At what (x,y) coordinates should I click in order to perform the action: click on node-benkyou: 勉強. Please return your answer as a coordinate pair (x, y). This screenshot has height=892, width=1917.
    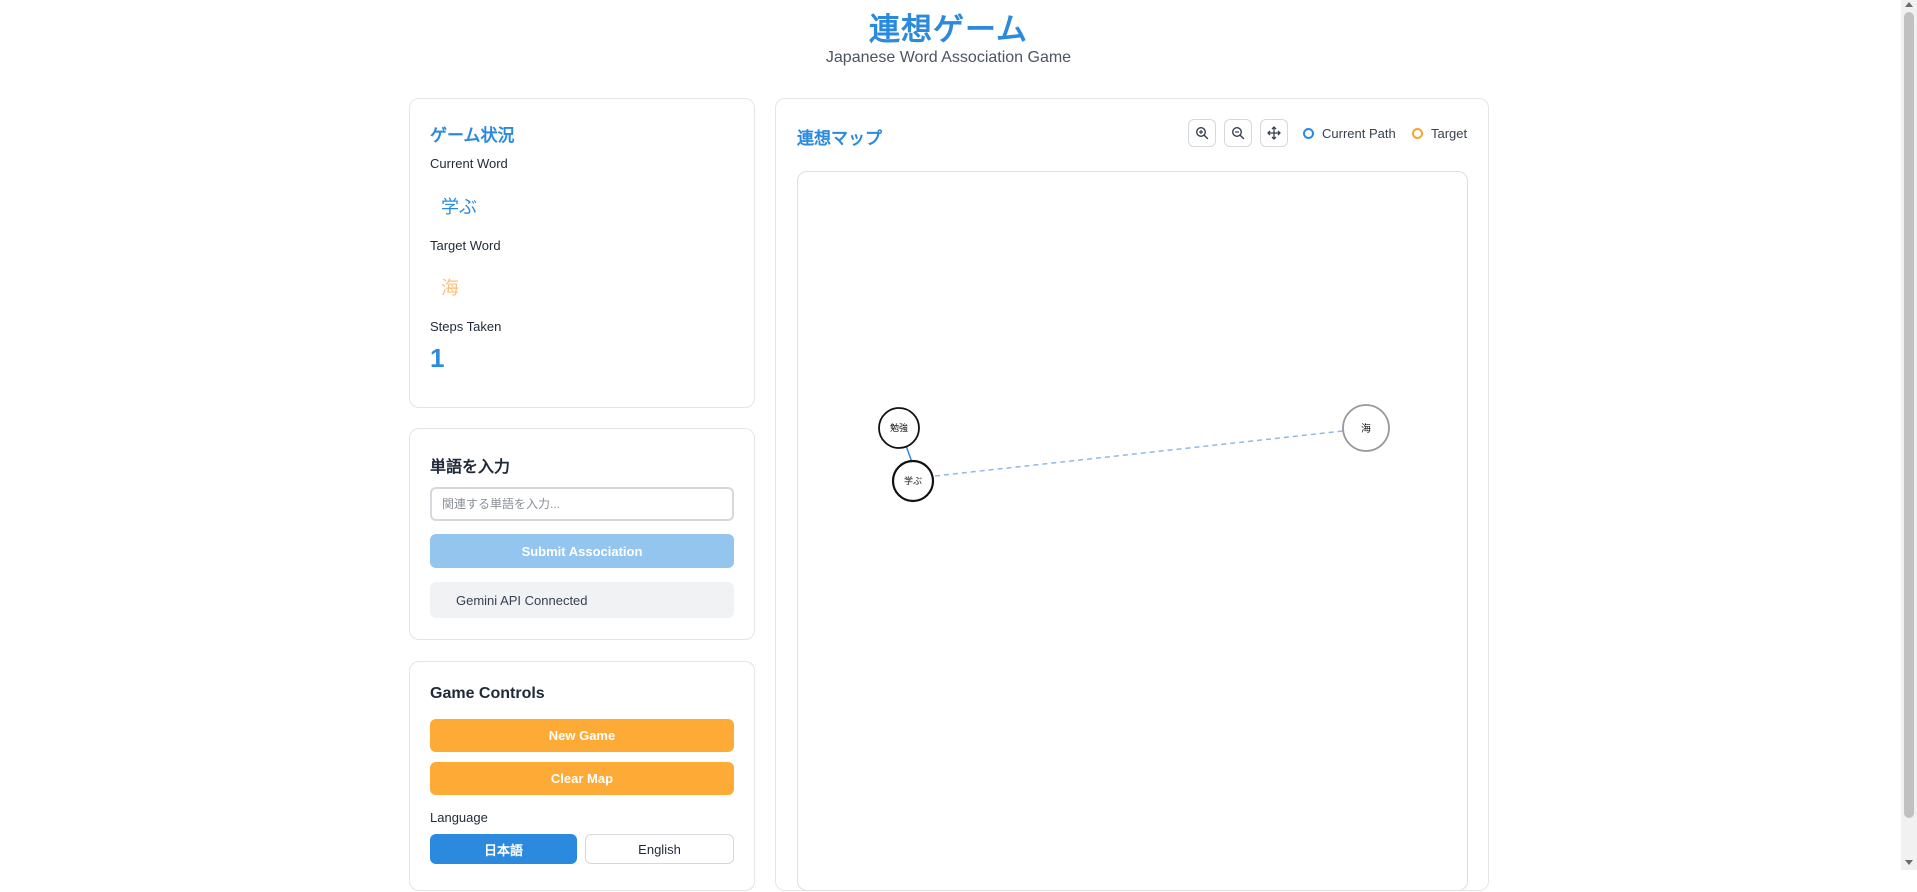
    Looking at the image, I should click on (899, 428).